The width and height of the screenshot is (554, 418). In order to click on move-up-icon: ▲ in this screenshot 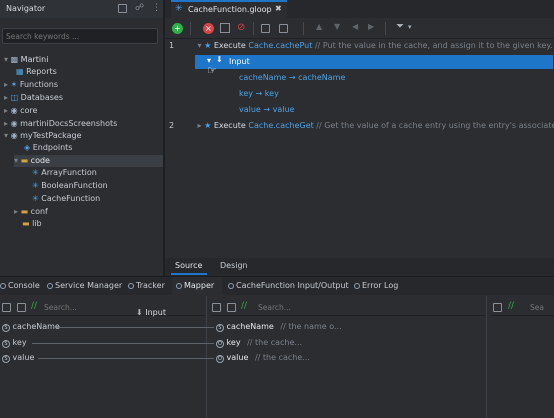, I will do `click(319, 26)`.